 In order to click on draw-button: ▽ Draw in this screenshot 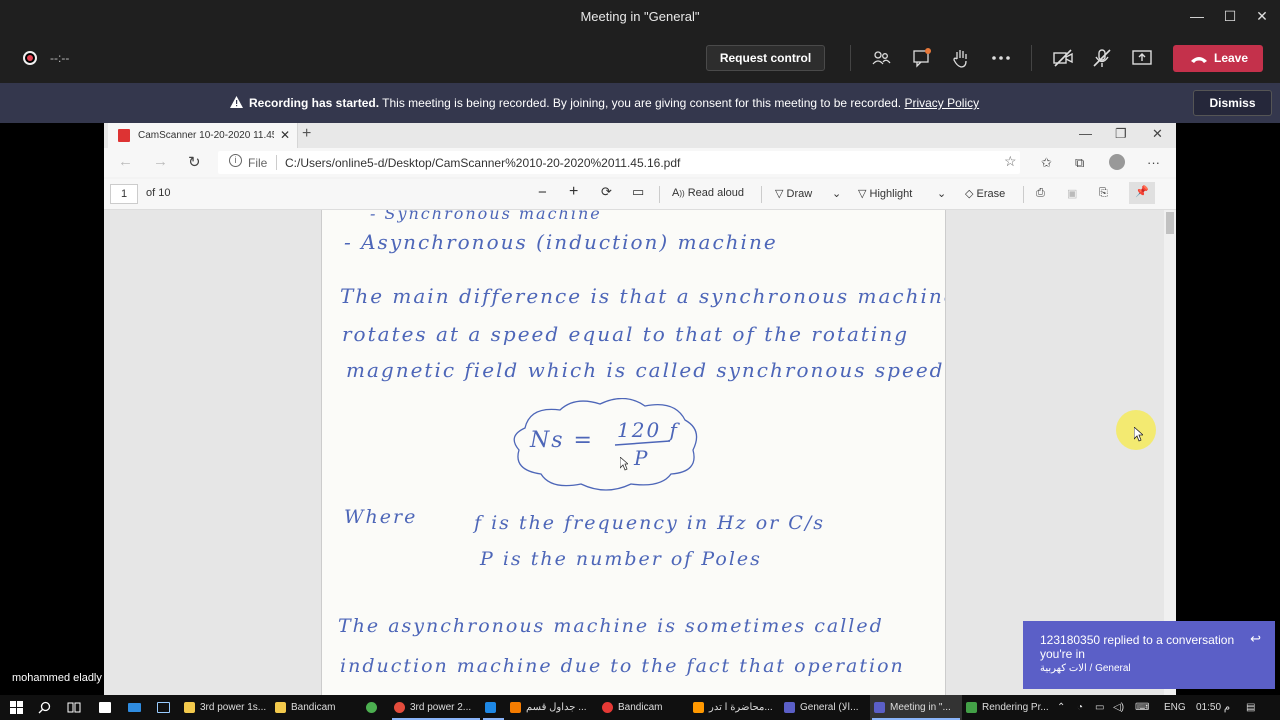, I will do `click(793, 193)`.